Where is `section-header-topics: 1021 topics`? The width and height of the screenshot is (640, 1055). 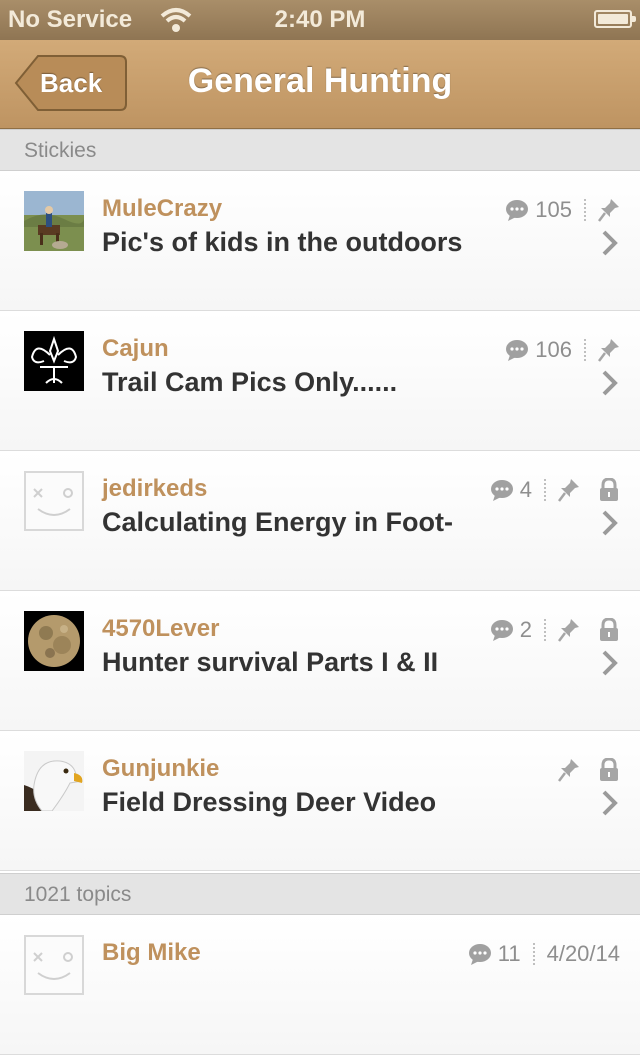
section-header-topics: 1021 topics is located at coordinates (320, 894).